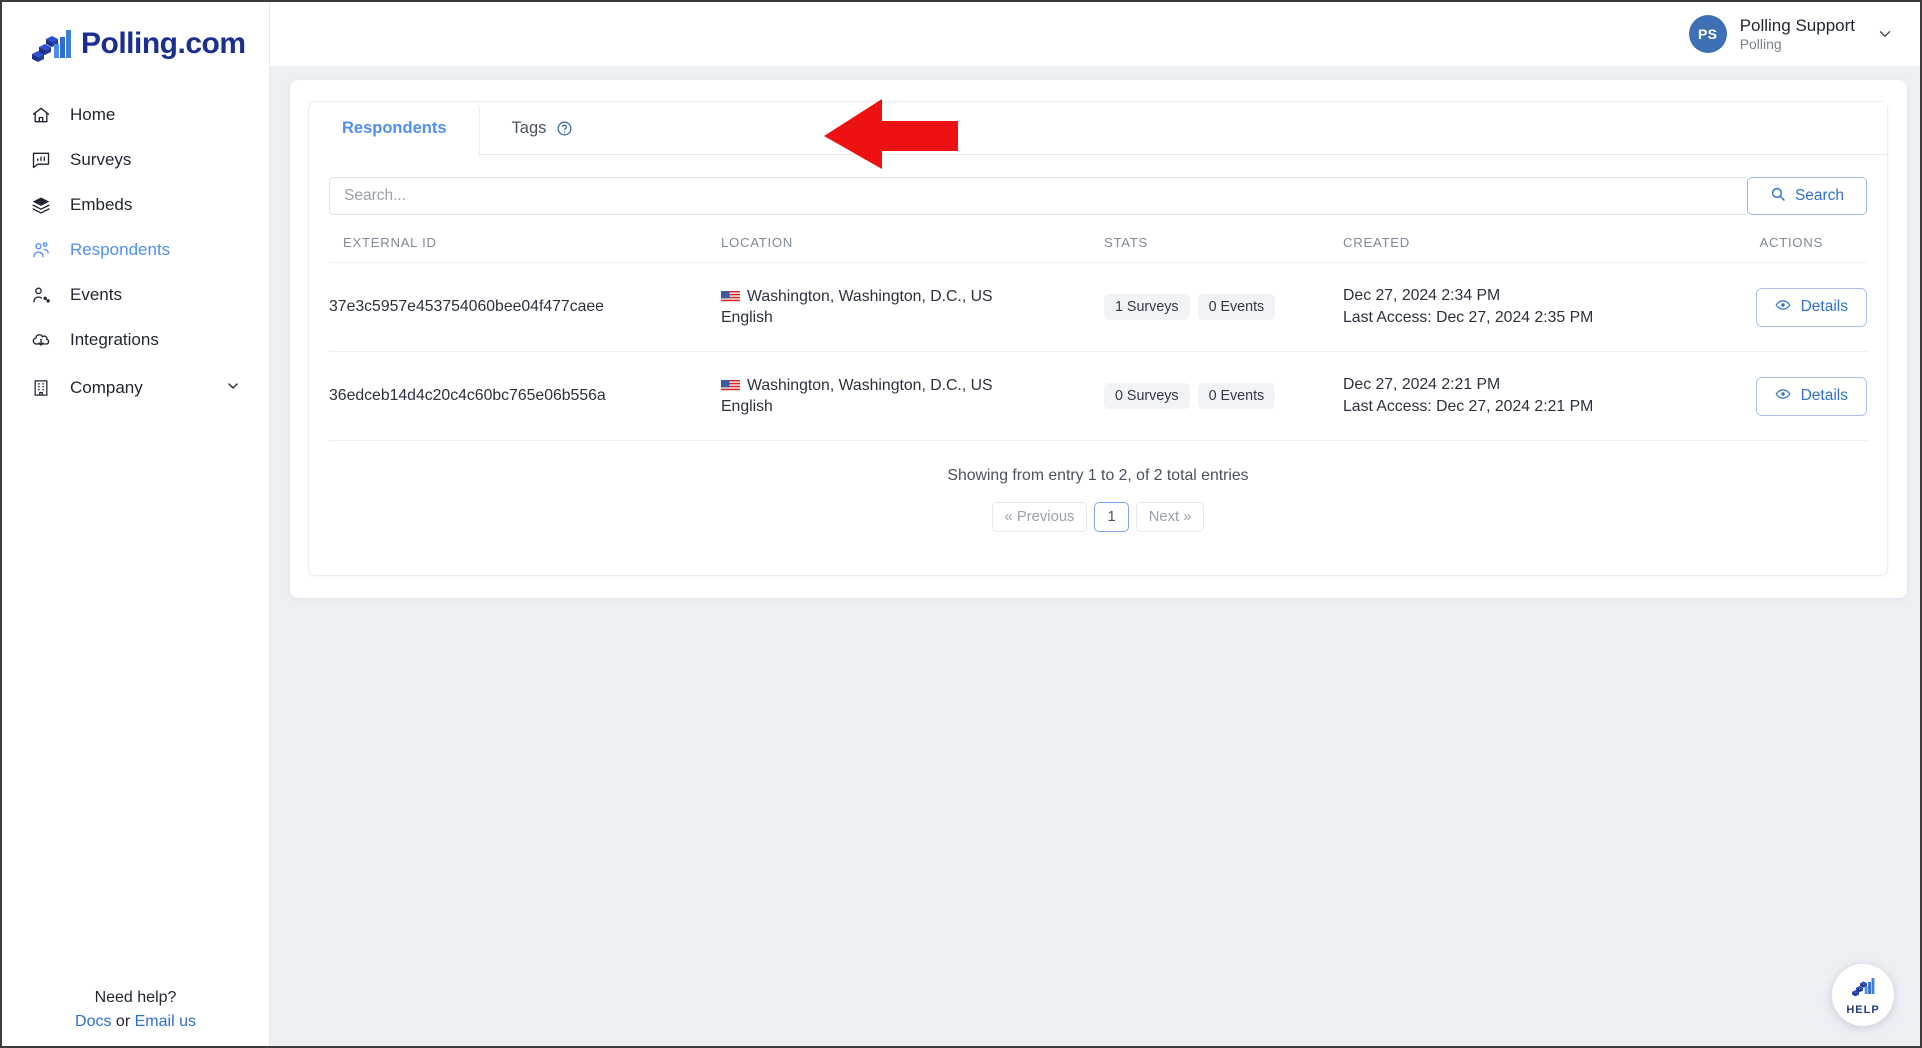  What do you see at coordinates (1863, 1010) in the screenshot?
I see `help-fab-label: HELP` at bounding box center [1863, 1010].